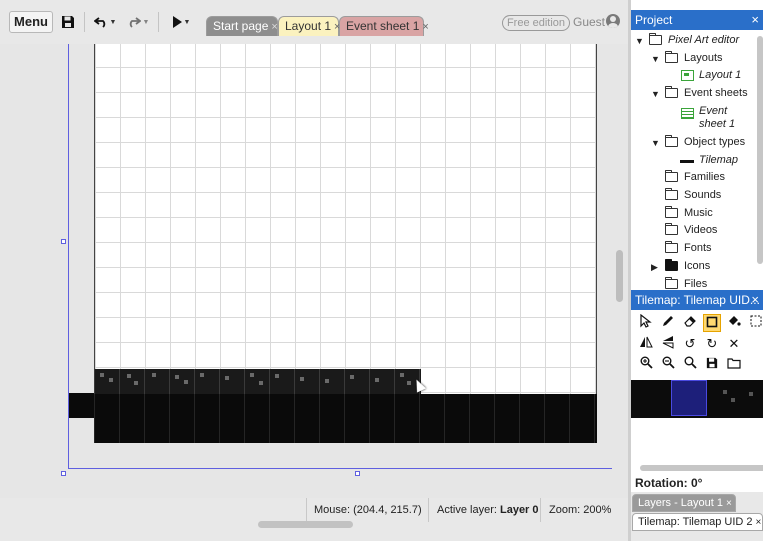 This screenshot has width=763, height=541. I want to click on cursor-icon, so click(646, 322).